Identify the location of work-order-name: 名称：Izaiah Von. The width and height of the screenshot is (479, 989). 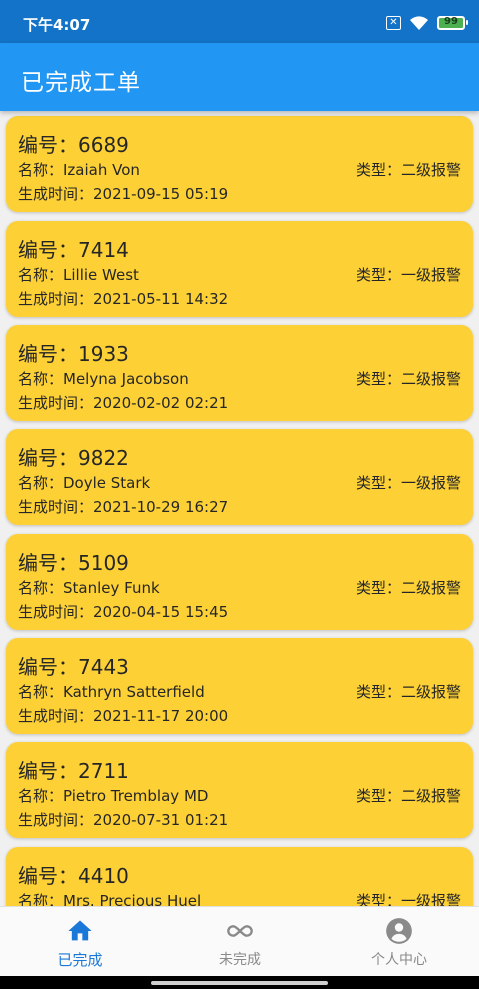
(79, 170).